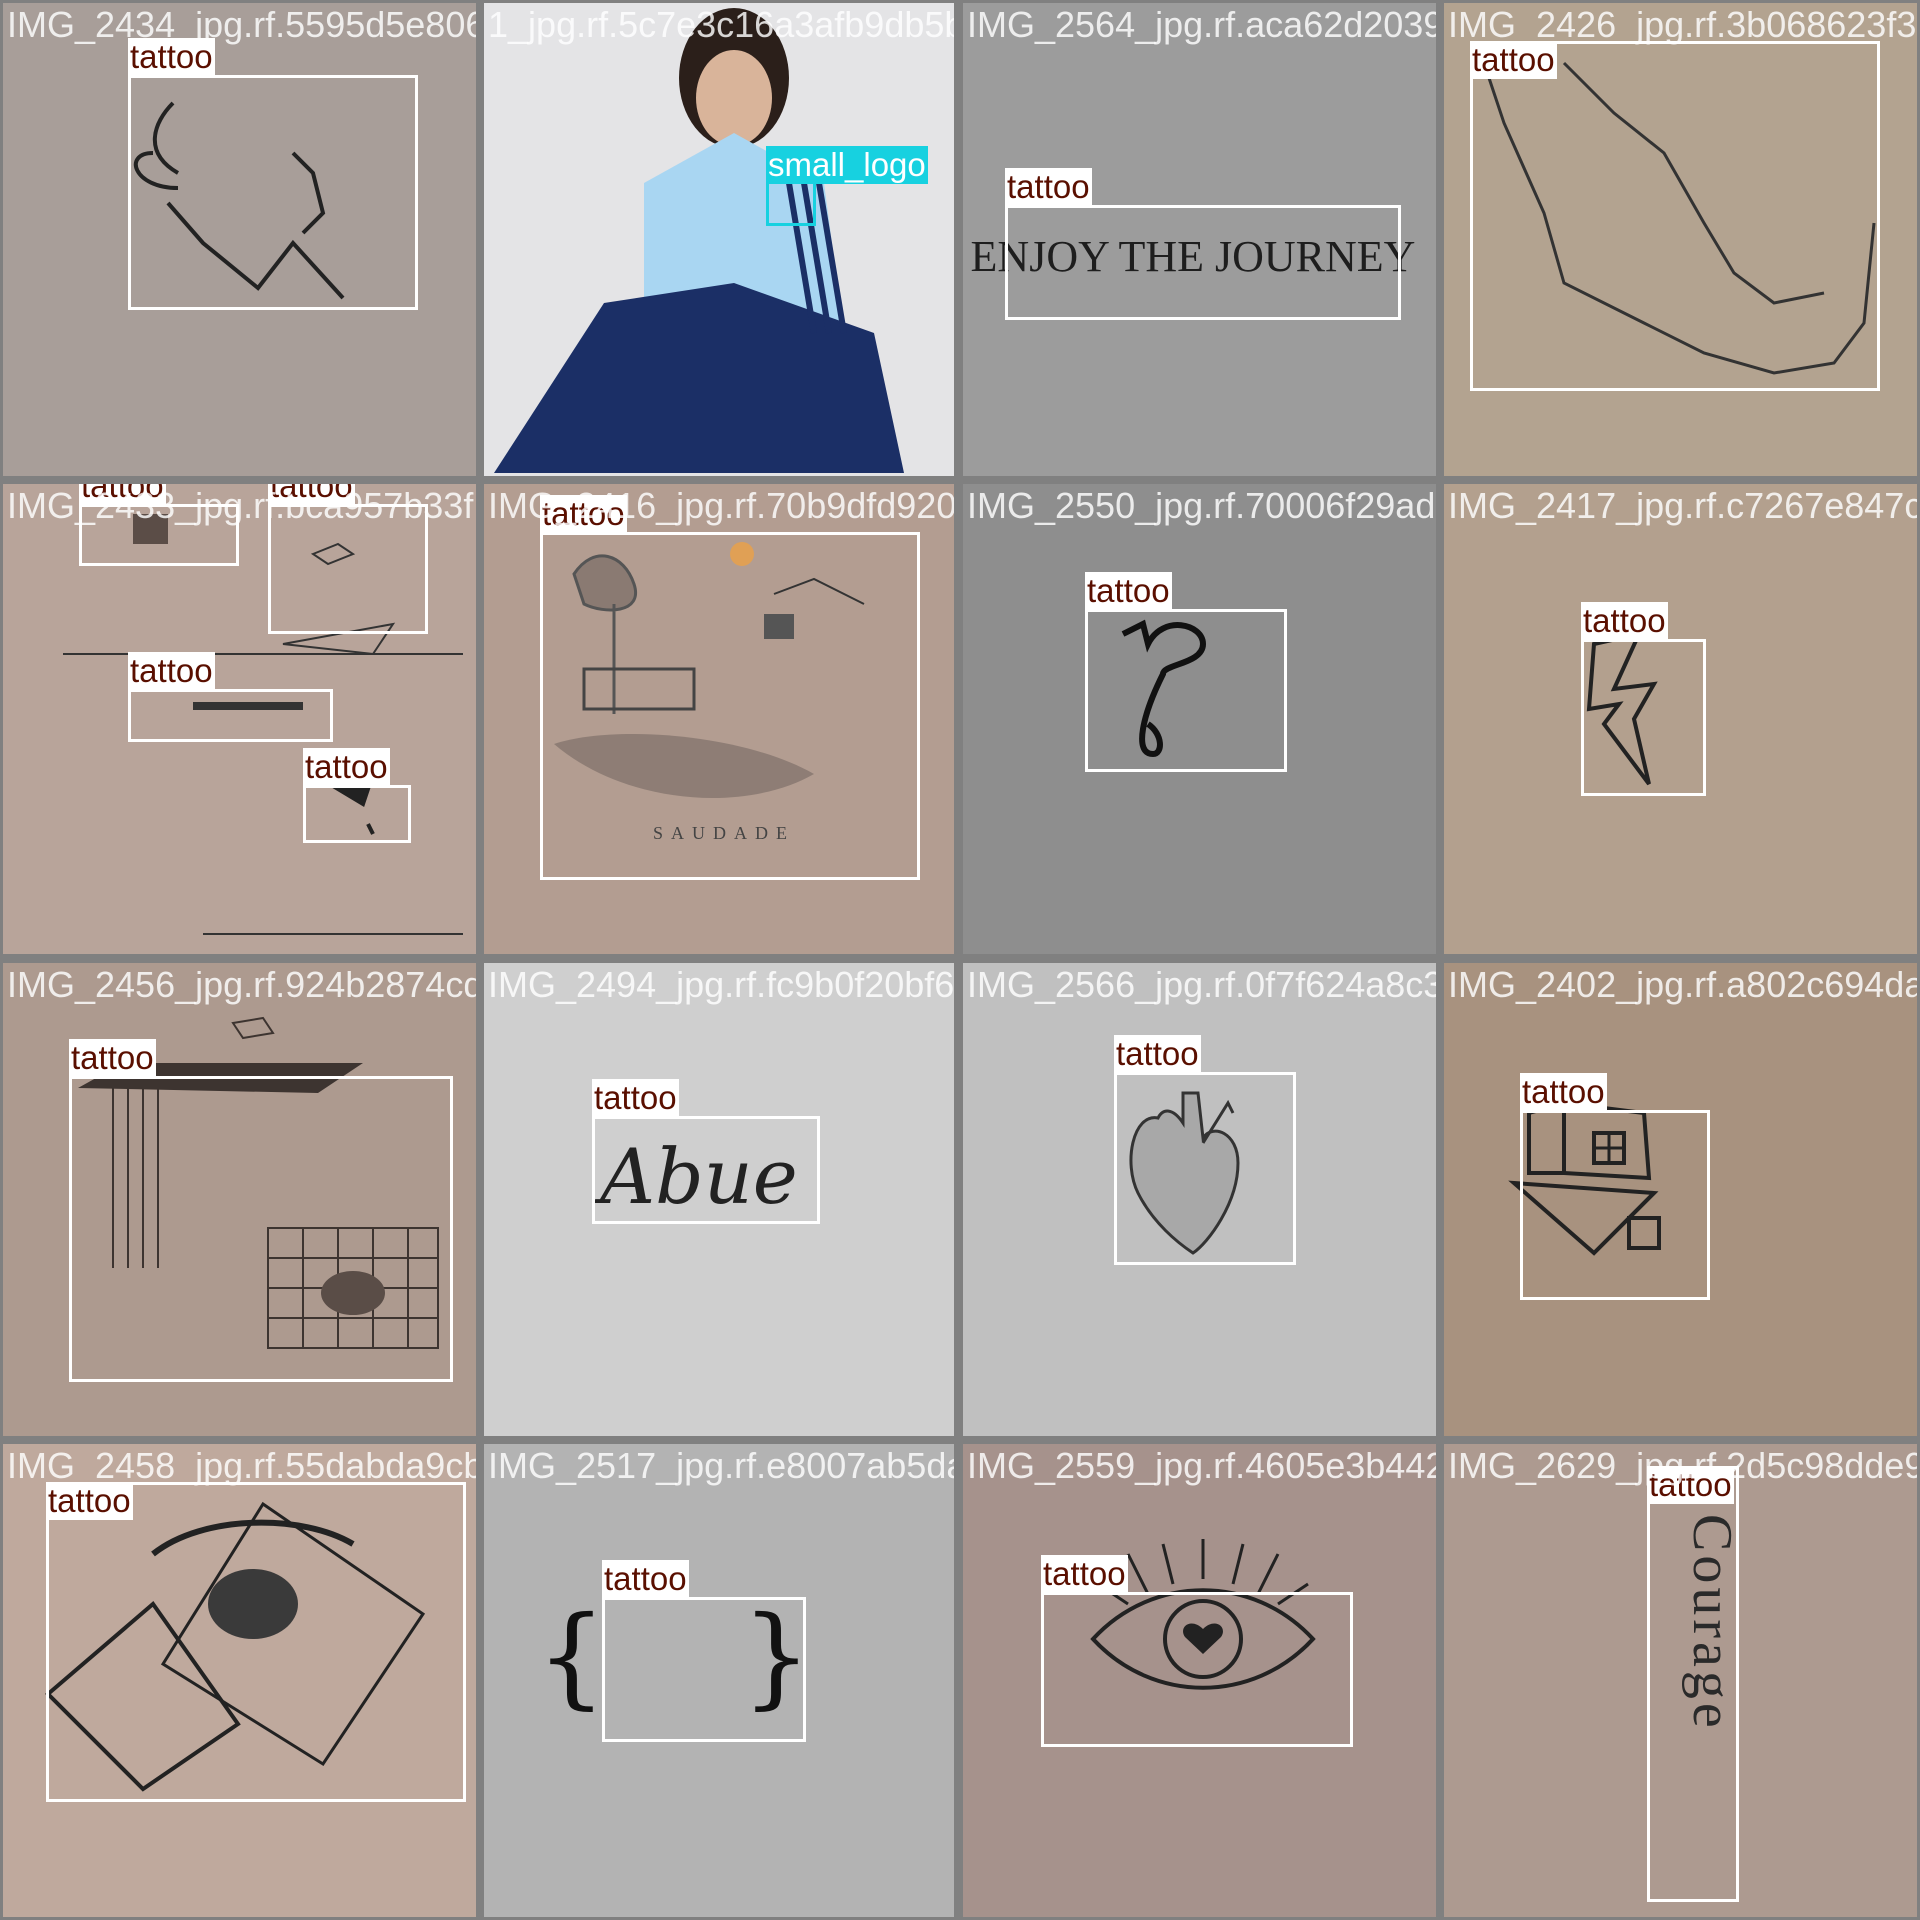 The height and width of the screenshot is (1920, 1920). I want to click on model-photo, so click(719, 239).